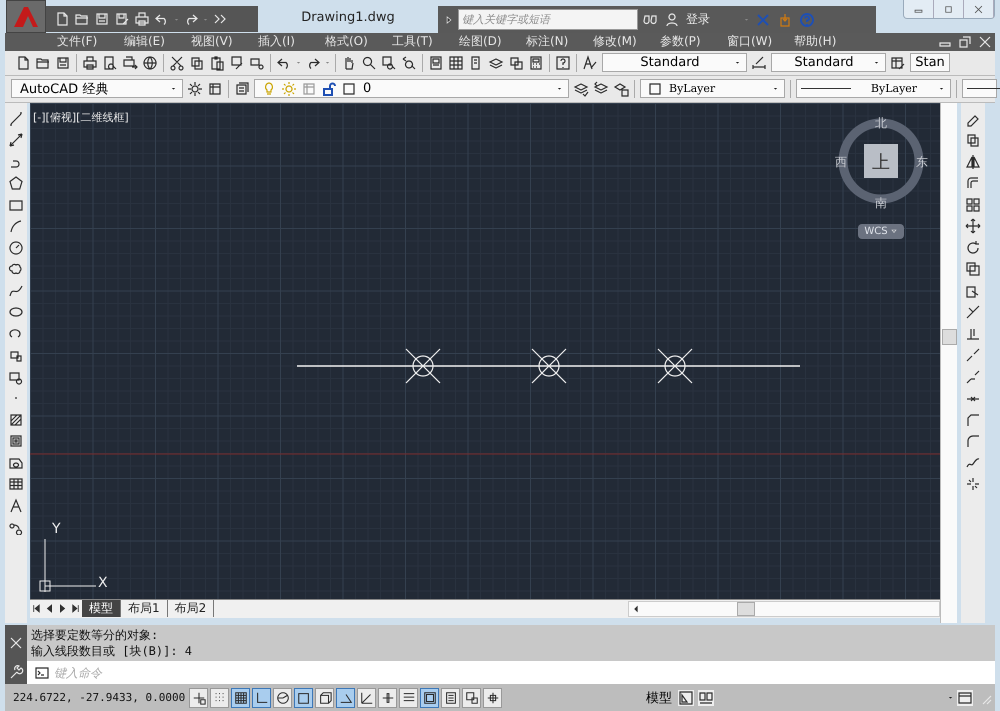 The height and width of the screenshot is (711, 1000). Describe the element at coordinates (973, 376) in the screenshot. I see `break-icon` at that location.